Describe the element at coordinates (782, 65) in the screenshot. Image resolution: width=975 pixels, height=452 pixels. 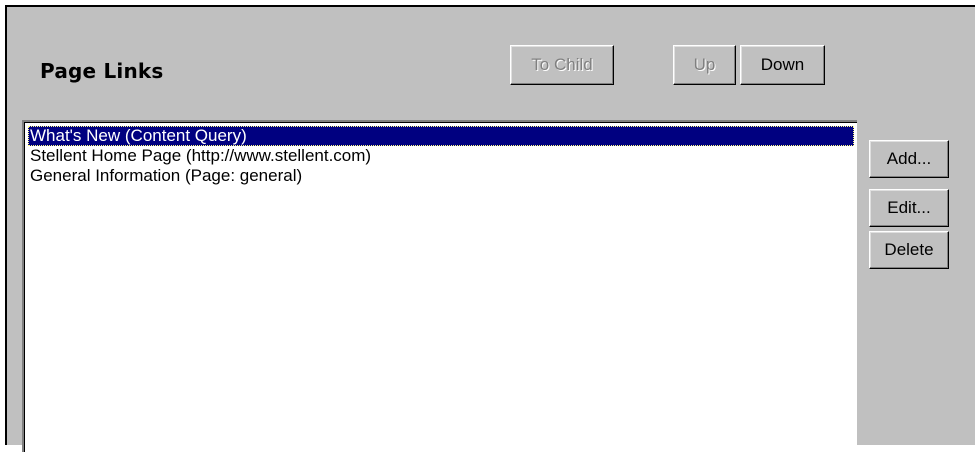
I see `down-button: Down` at that location.